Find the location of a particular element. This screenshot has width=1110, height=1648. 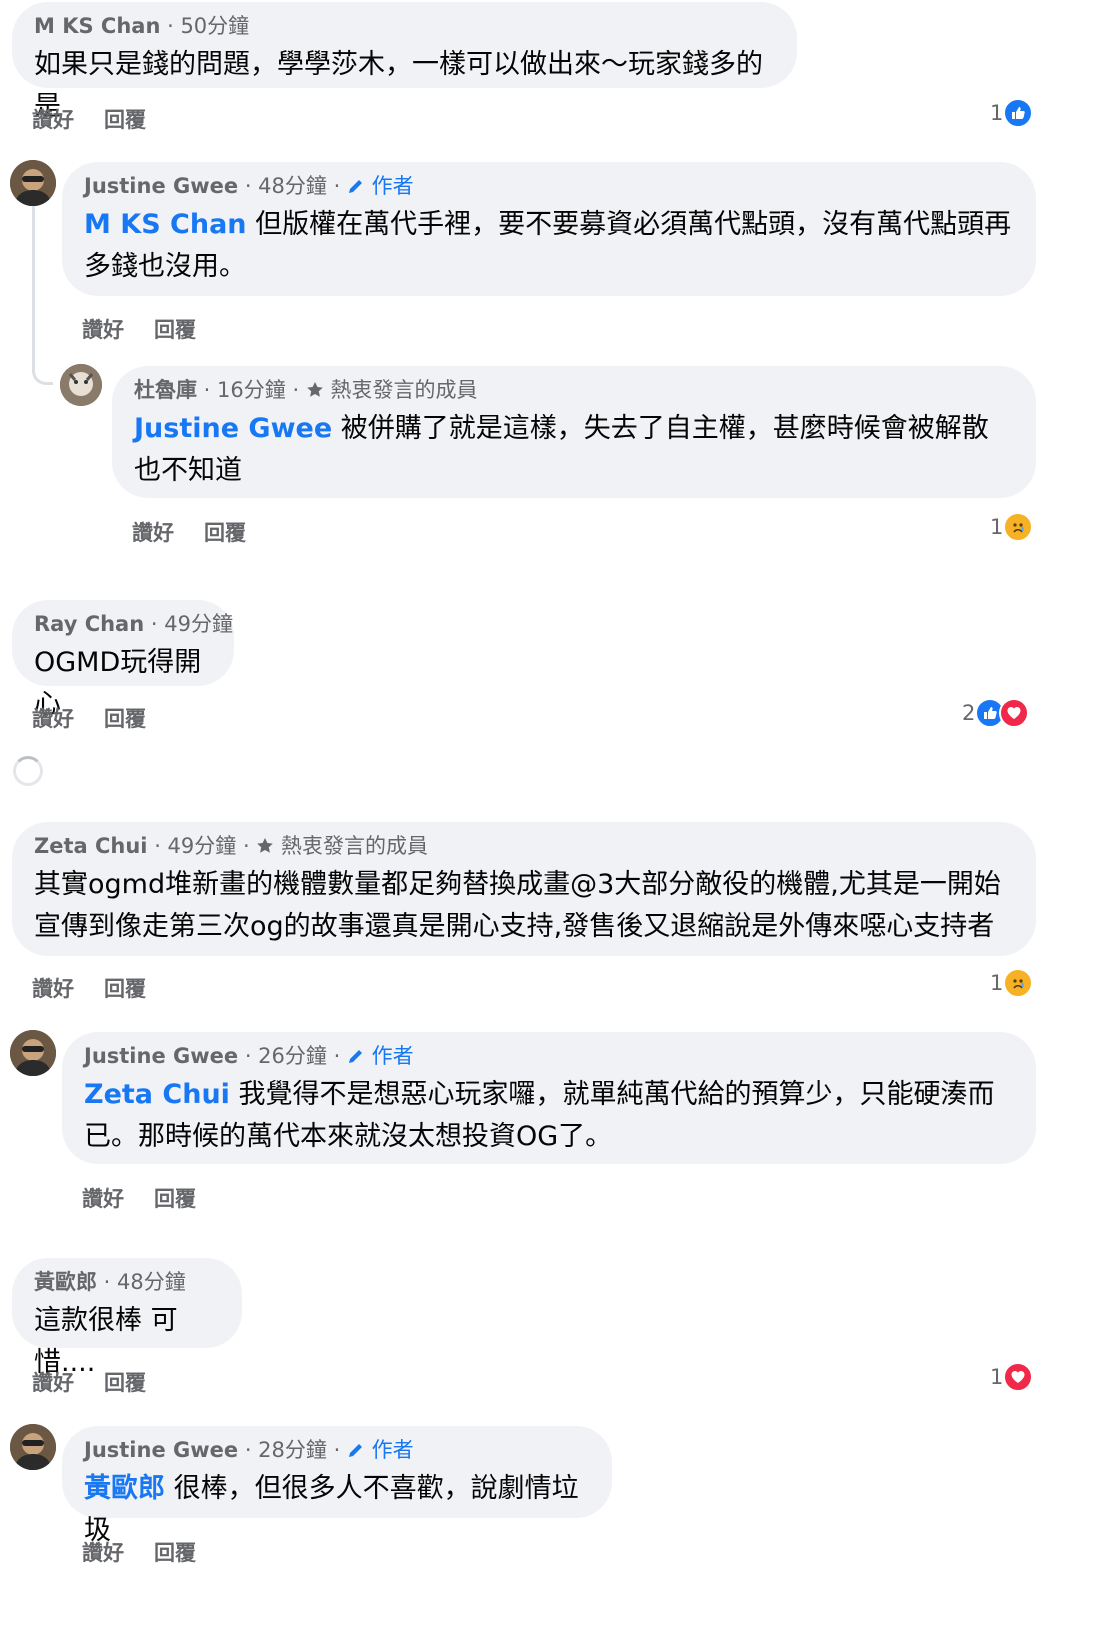

thumbs-up-icon is located at coordinates (1018, 113).